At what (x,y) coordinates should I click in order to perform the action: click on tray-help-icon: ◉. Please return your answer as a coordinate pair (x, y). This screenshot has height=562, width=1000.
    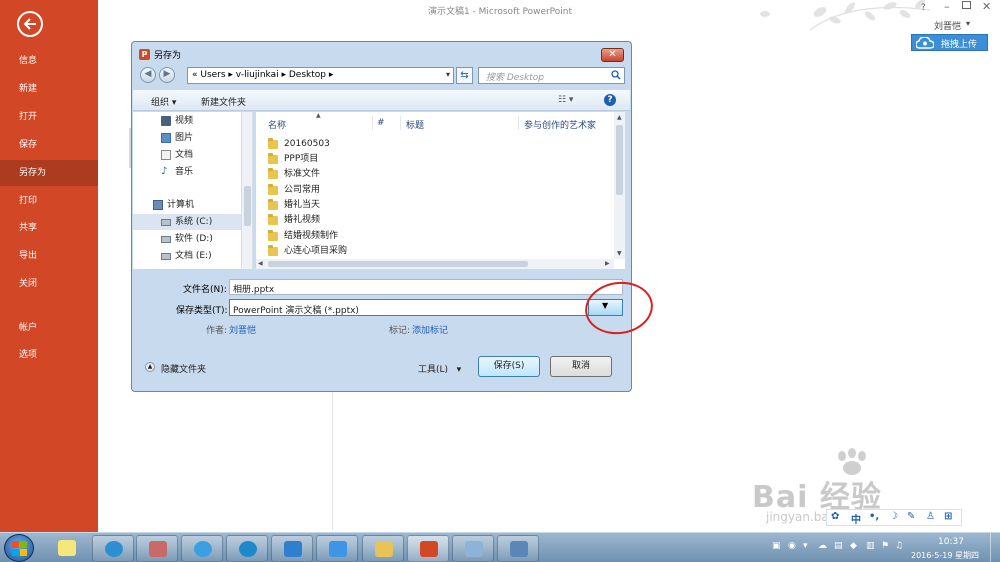
    Looking at the image, I should click on (792, 546).